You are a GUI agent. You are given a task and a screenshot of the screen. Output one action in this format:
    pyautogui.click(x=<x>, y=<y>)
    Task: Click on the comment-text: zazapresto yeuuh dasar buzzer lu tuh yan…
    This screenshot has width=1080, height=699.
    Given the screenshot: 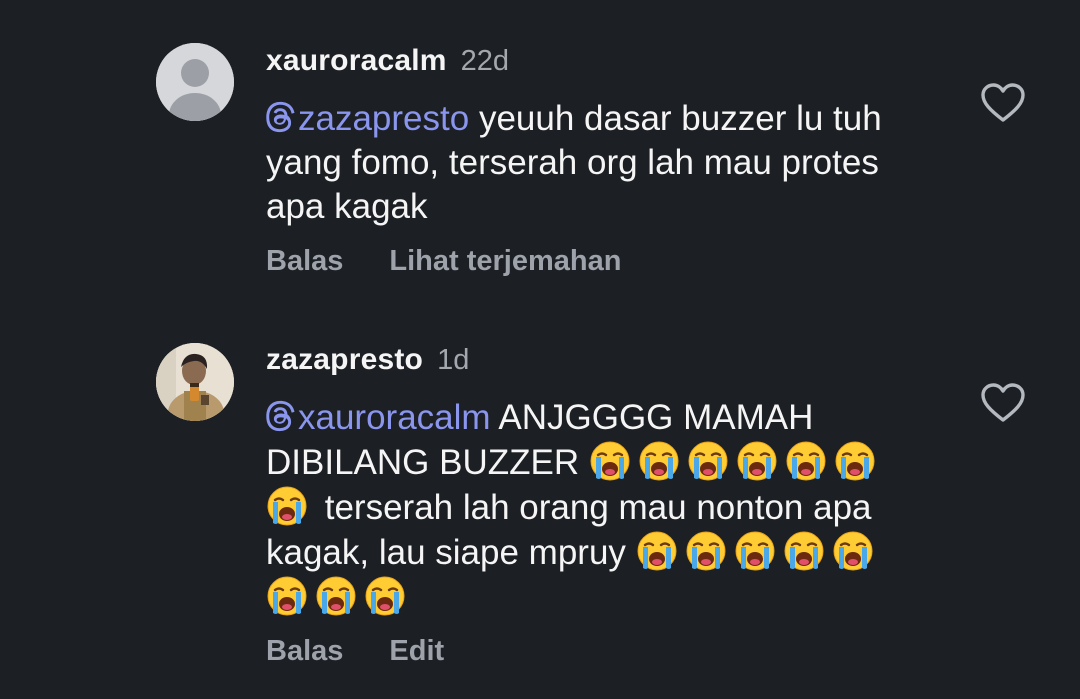 What is the action you would take?
    pyautogui.click(x=596, y=163)
    